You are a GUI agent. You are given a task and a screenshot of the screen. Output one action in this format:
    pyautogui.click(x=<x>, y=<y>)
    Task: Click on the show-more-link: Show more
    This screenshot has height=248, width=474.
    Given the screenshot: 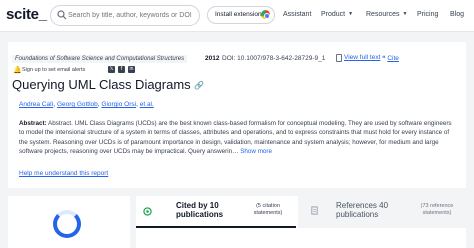 What is the action you would take?
    pyautogui.click(x=256, y=151)
    